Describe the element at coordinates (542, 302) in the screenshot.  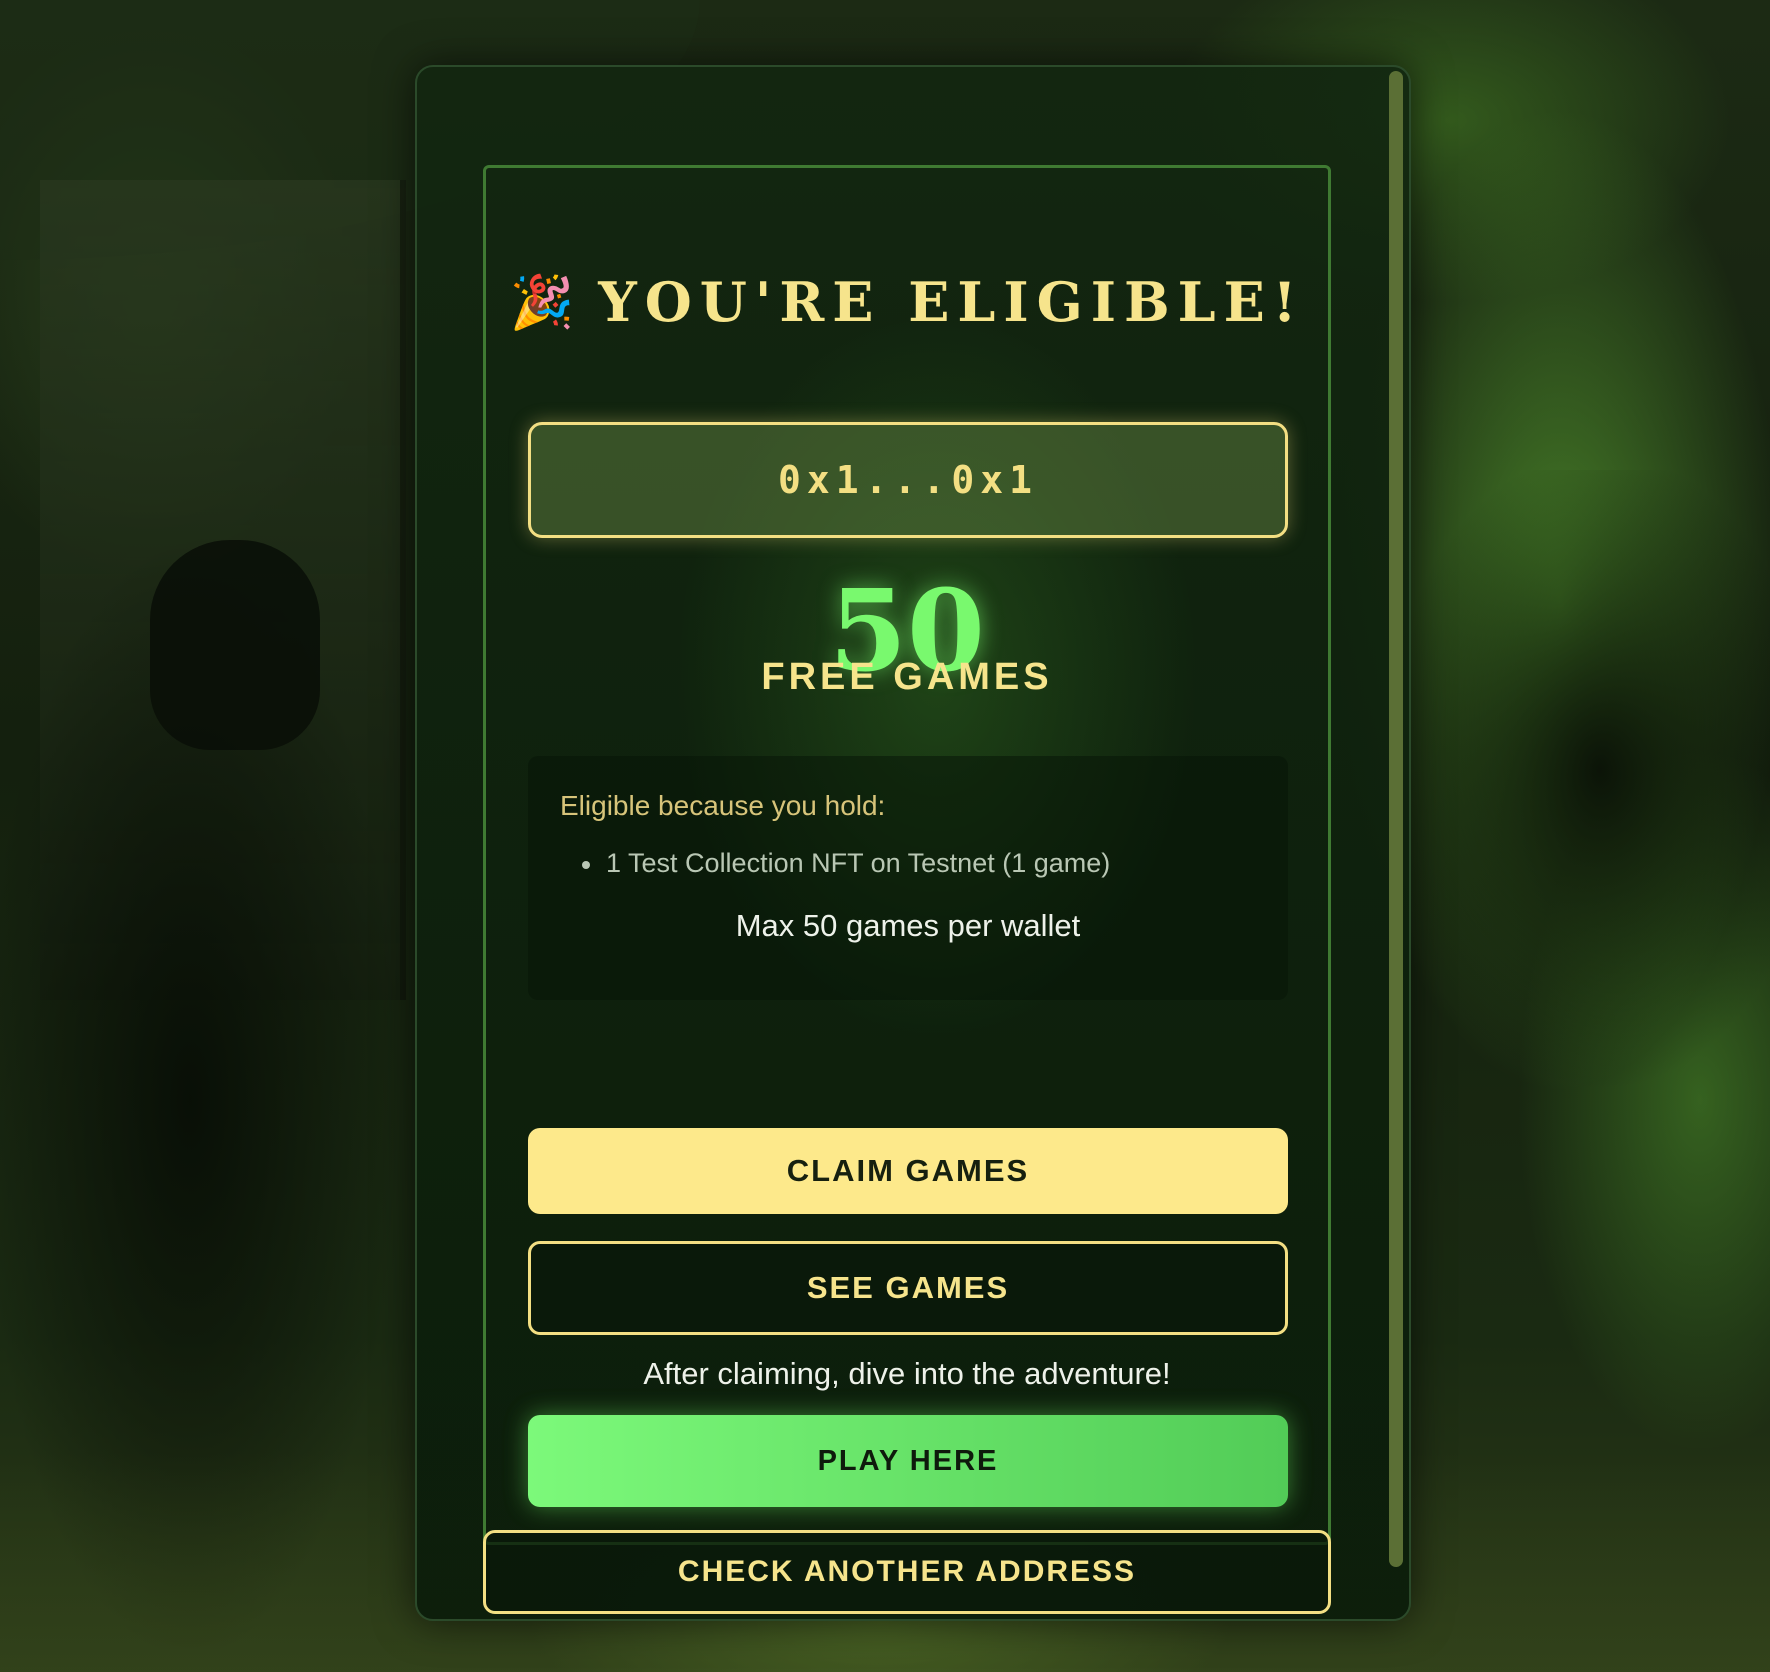
I see `party-popper-icon: 🎉` at that location.